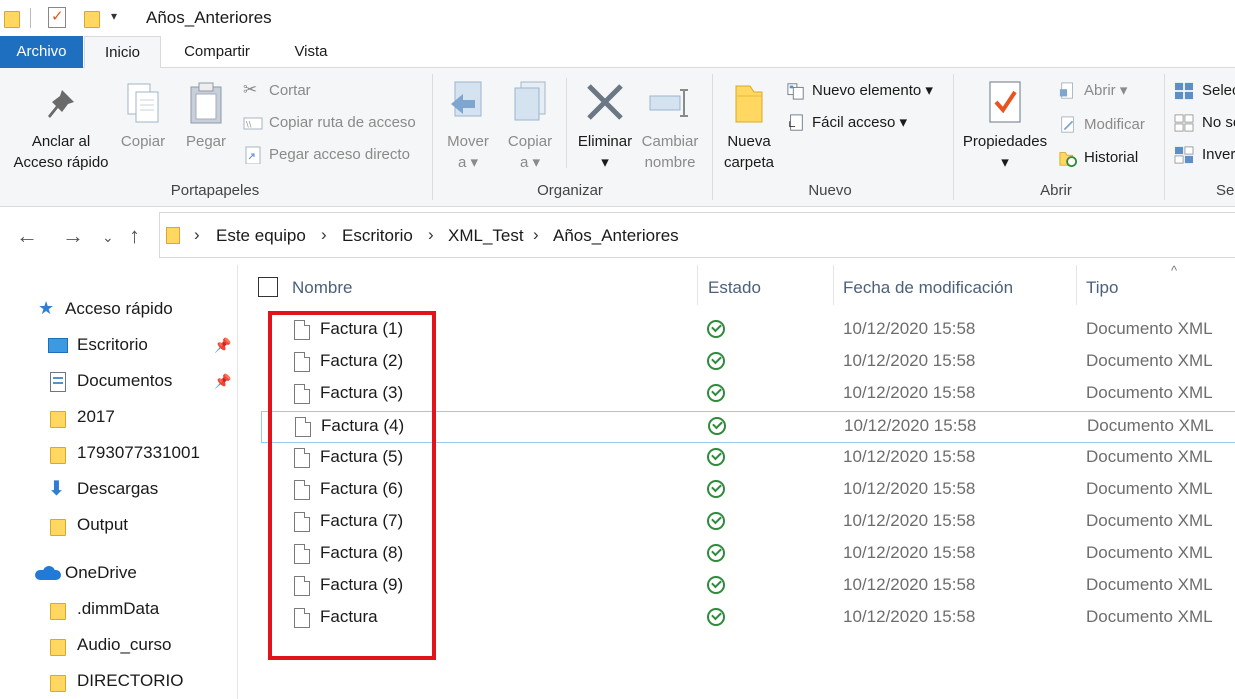 The image size is (1235, 699). I want to click on title-bar: ▾ Años_Anteriores, so click(617, 18).